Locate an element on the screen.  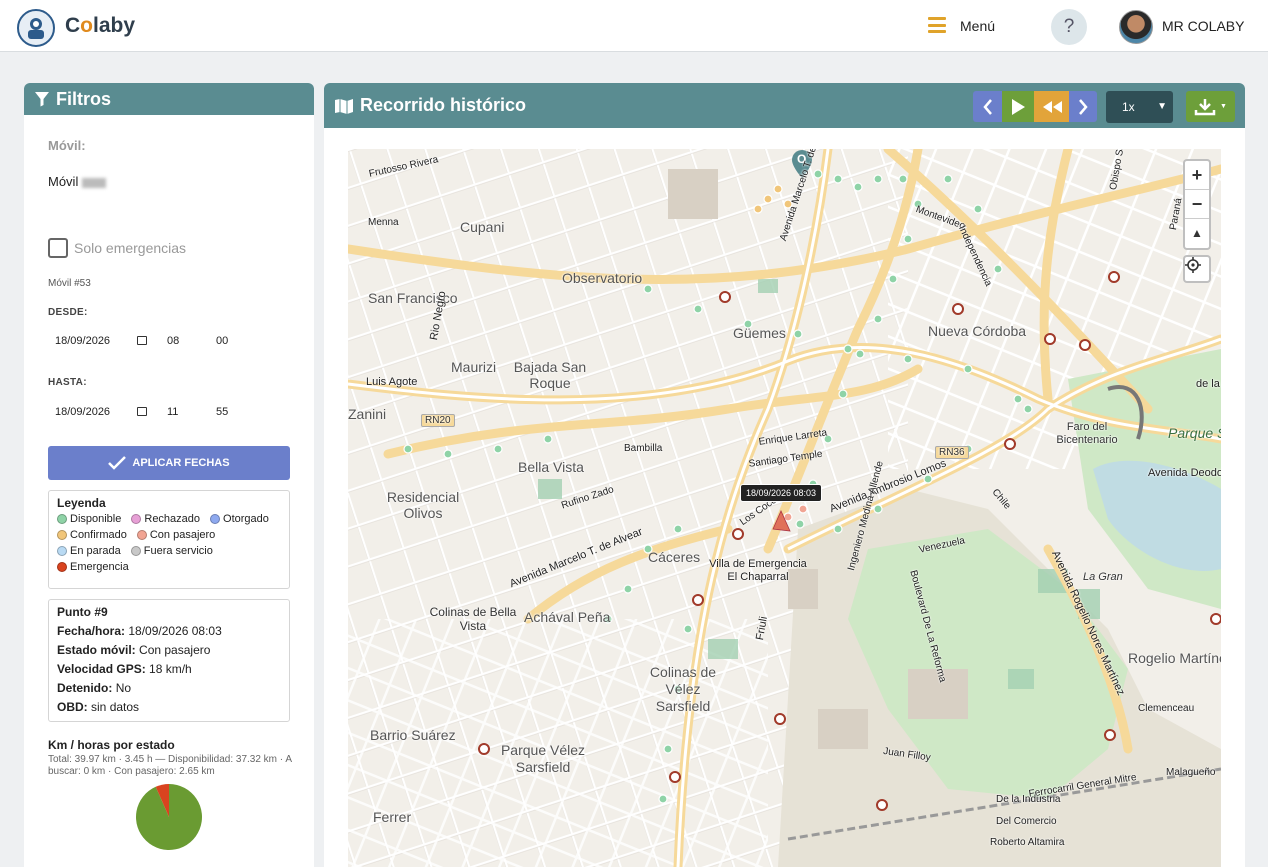
hasta-date-input: 18/09/2026 is located at coordinates (82, 412).